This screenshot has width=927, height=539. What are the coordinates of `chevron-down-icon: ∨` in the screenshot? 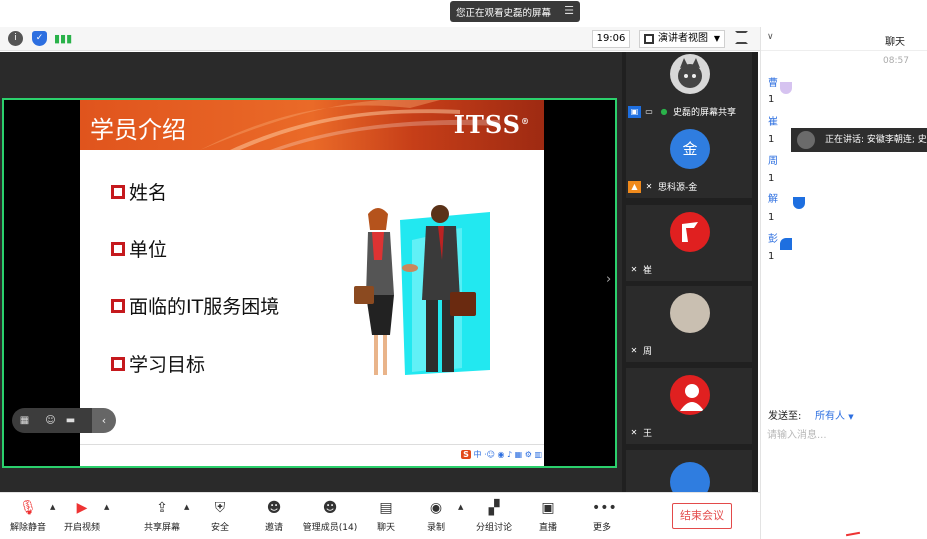 It's located at (770, 37).